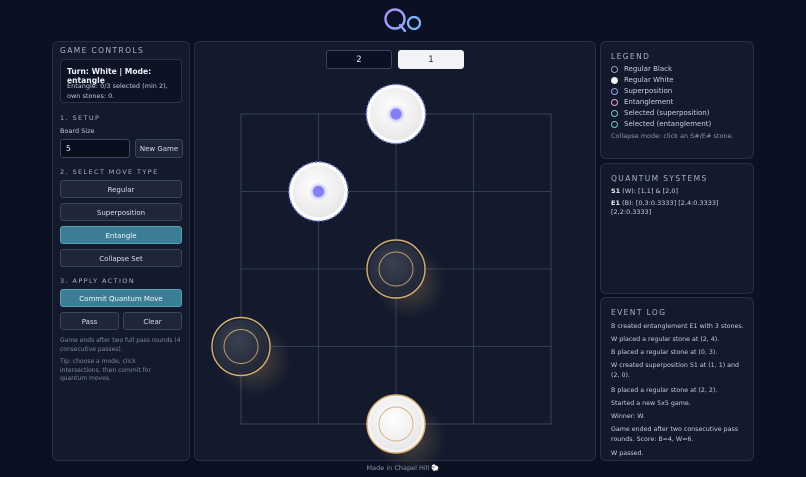  Describe the element at coordinates (664, 390) in the screenshot. I see `log-entry-line: B placed a regular stone at (2, 2).` at that location.